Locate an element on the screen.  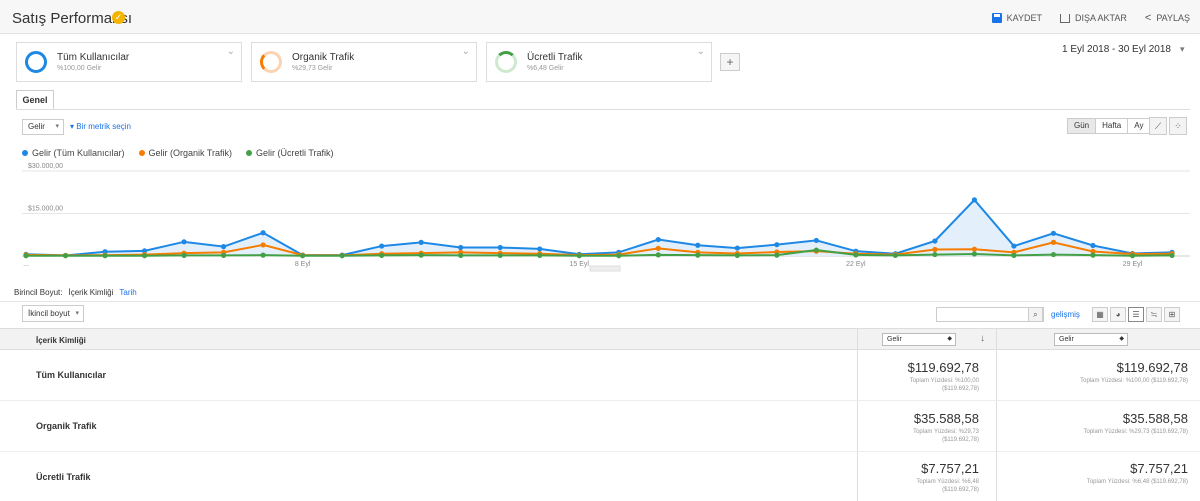
metric-select: Gelir ▾ is located at coordinates (43, 127).